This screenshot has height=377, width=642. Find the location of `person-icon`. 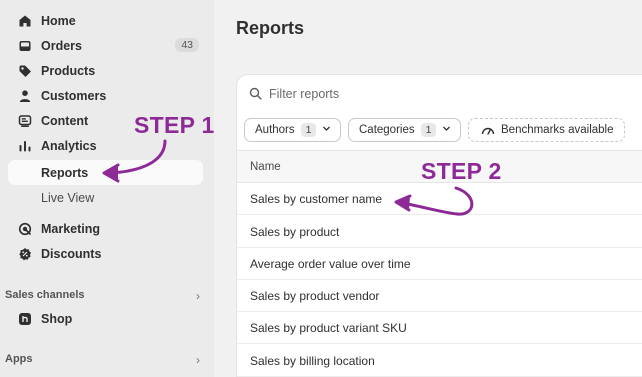

person-icon is located at coordinates (25, 96).